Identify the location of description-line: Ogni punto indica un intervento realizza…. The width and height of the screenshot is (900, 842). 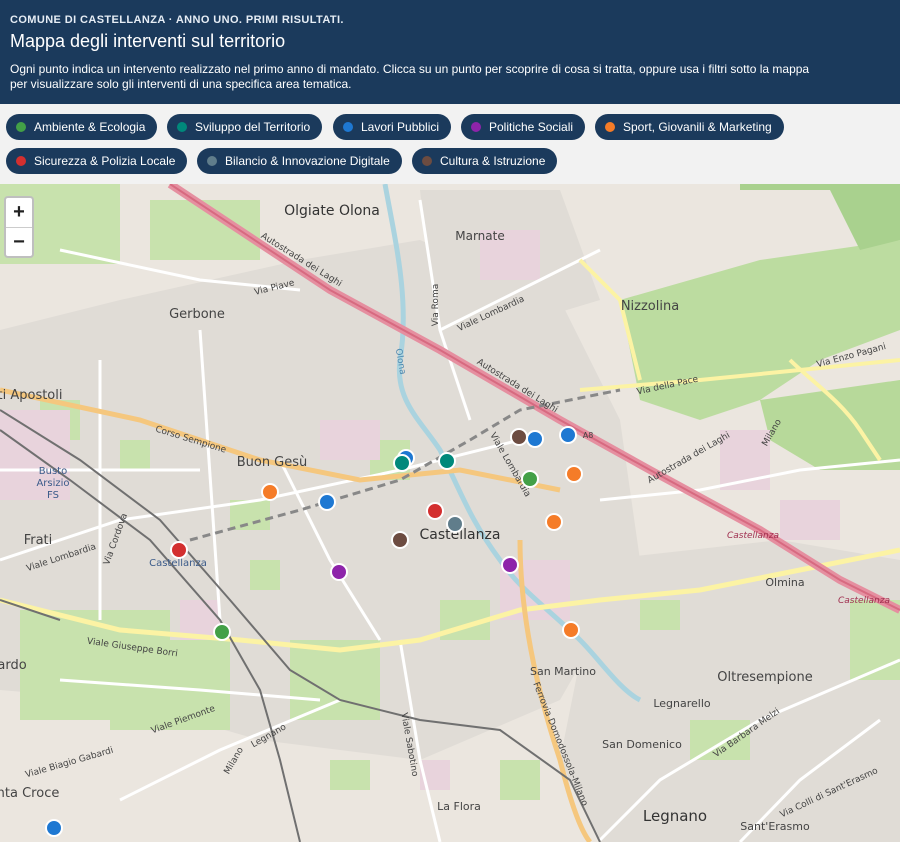
(410, 69).